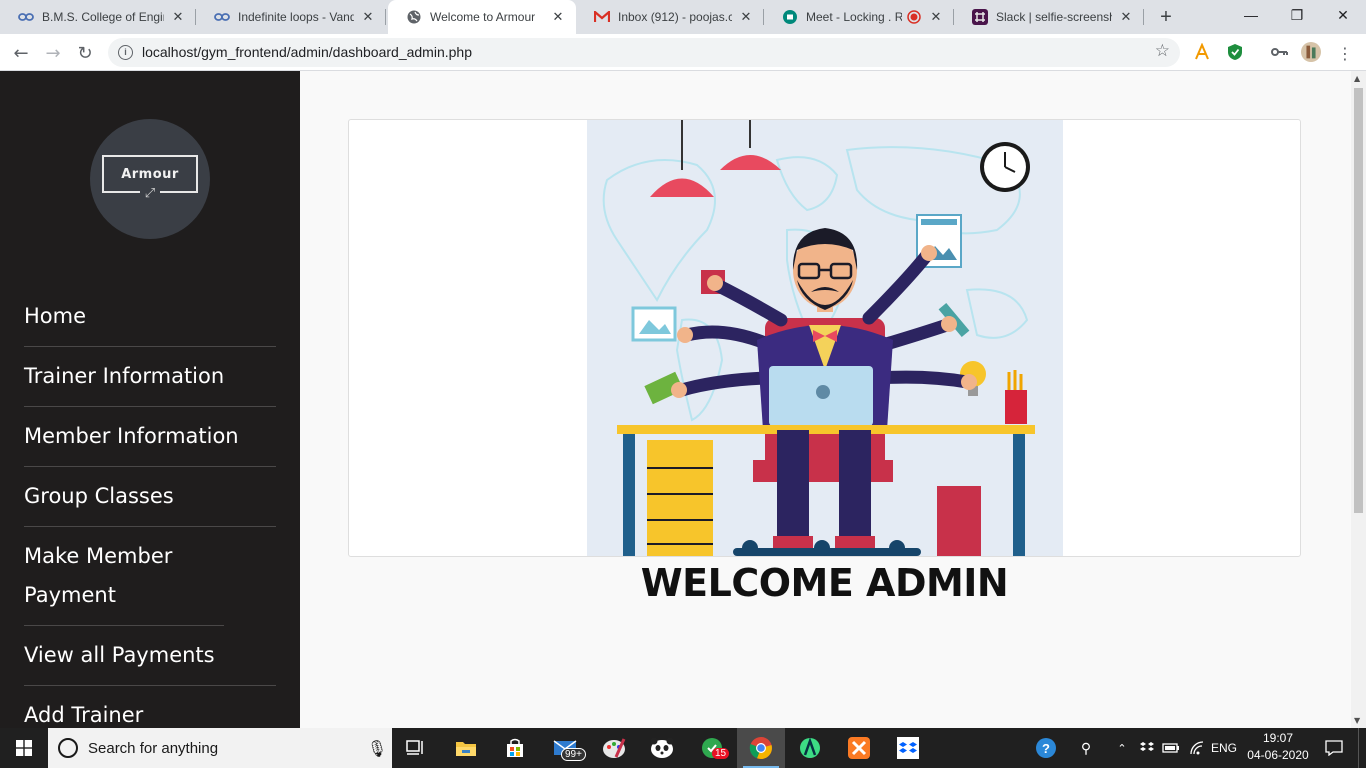 The image size is (1366, 768). I want to click on mail-badge: 99+, so click(573, 754).